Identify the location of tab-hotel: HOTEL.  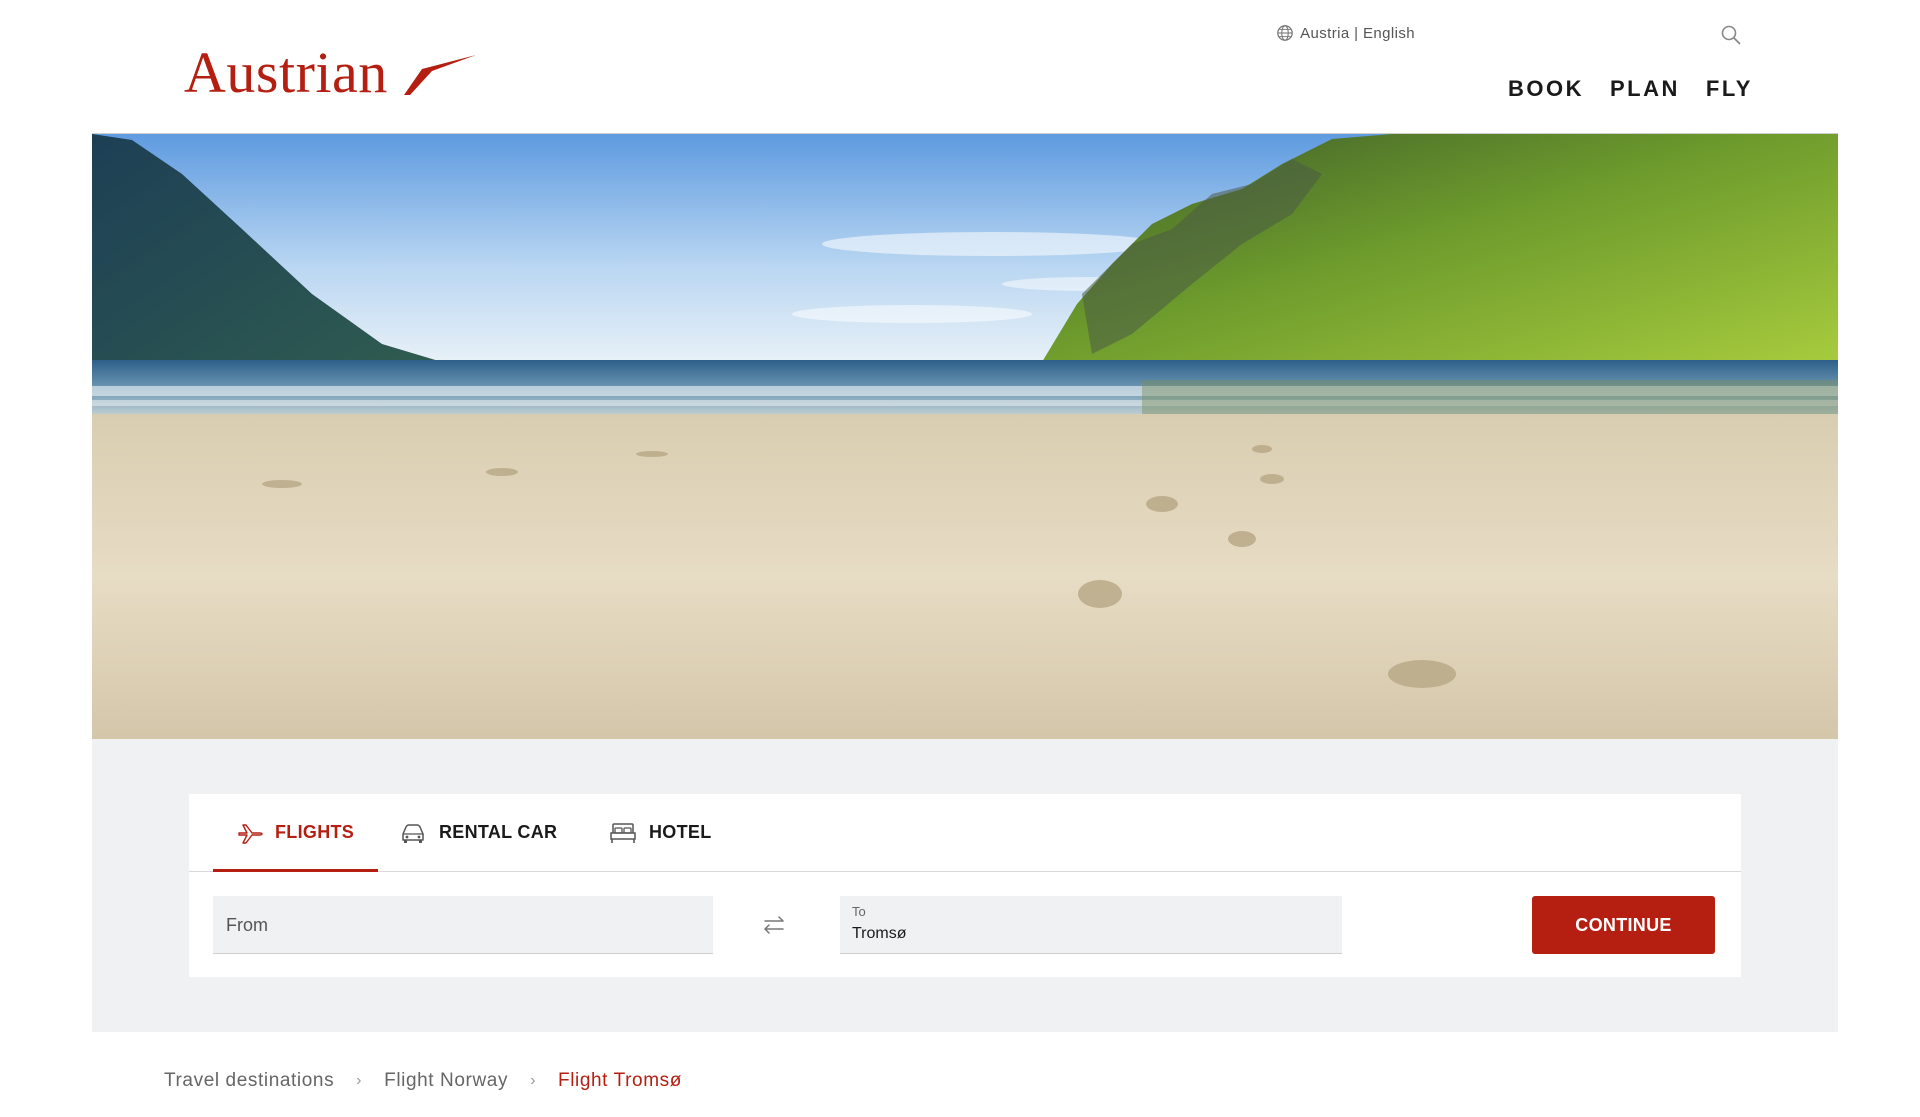
(660, 832).